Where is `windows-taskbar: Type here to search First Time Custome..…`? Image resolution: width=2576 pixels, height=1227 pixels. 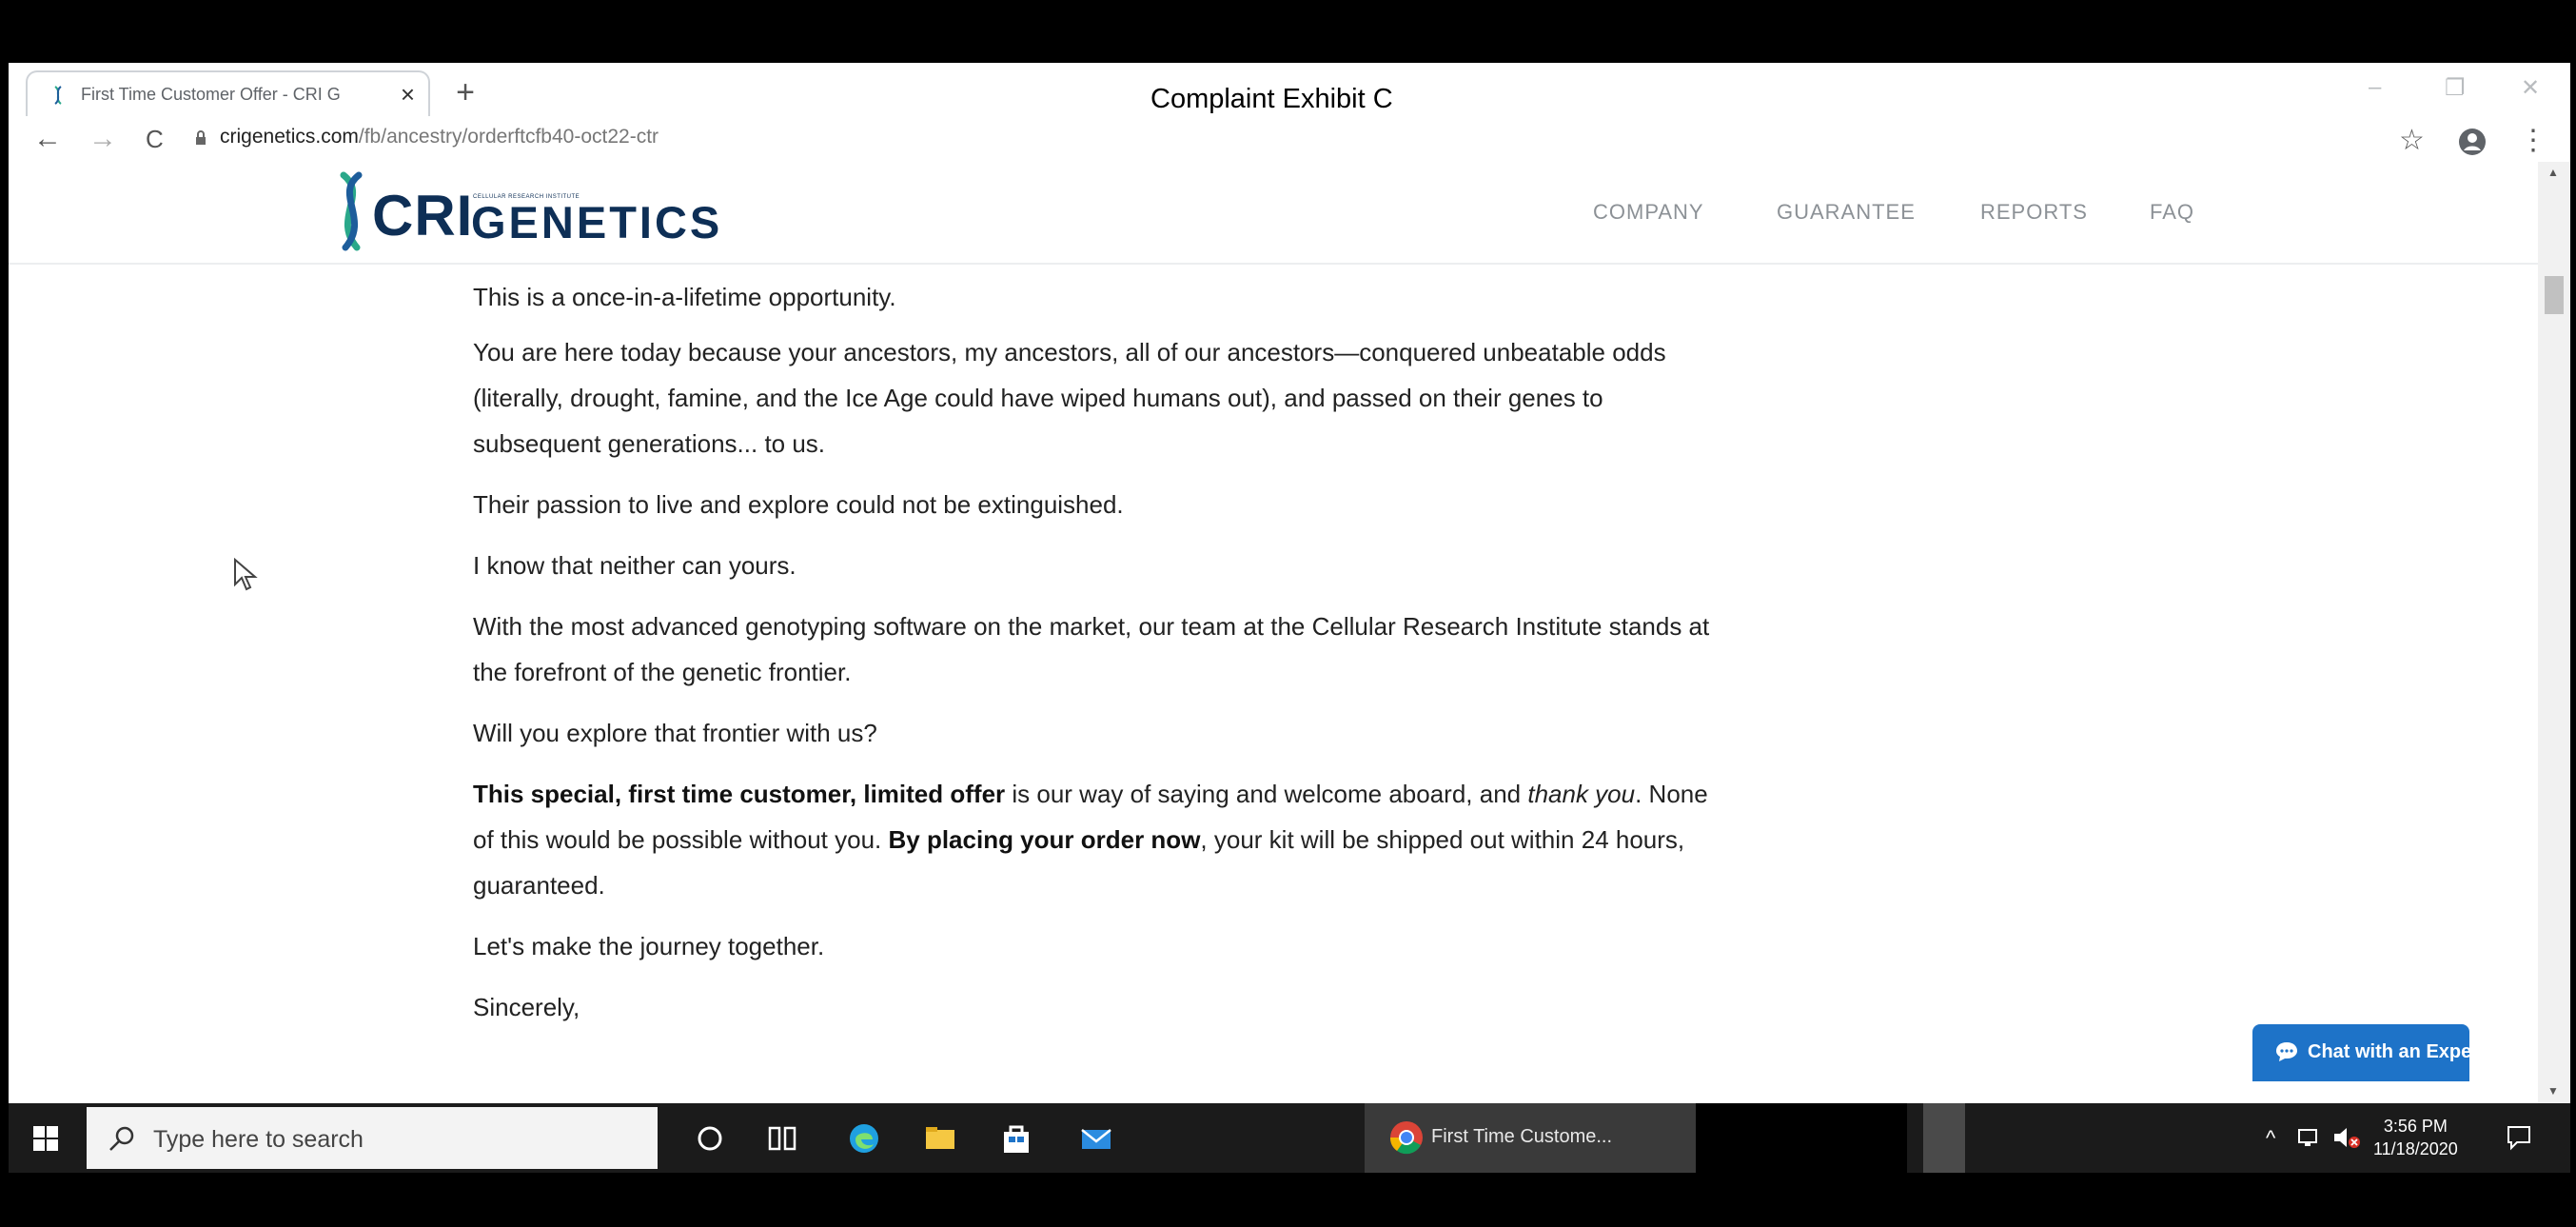 windows-taskbar: Type here to search First Time Custome..… is located at coordinates (1289, 1138).